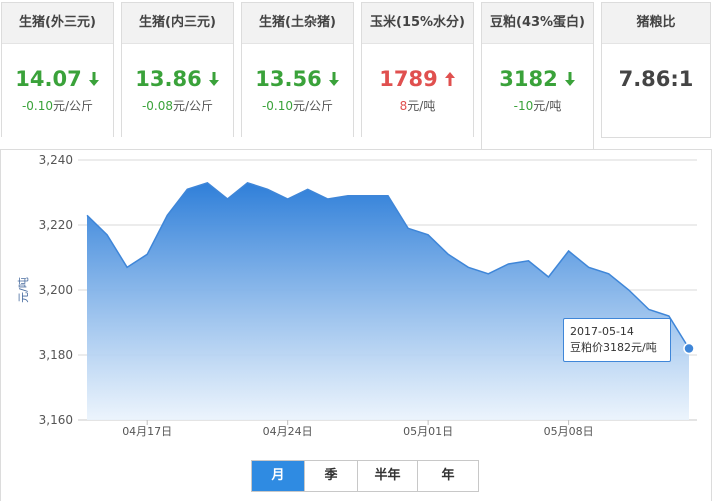 This screenshot has width=713, height=503. I want to click on y-tick-label: 3,200, so click(56, 290).